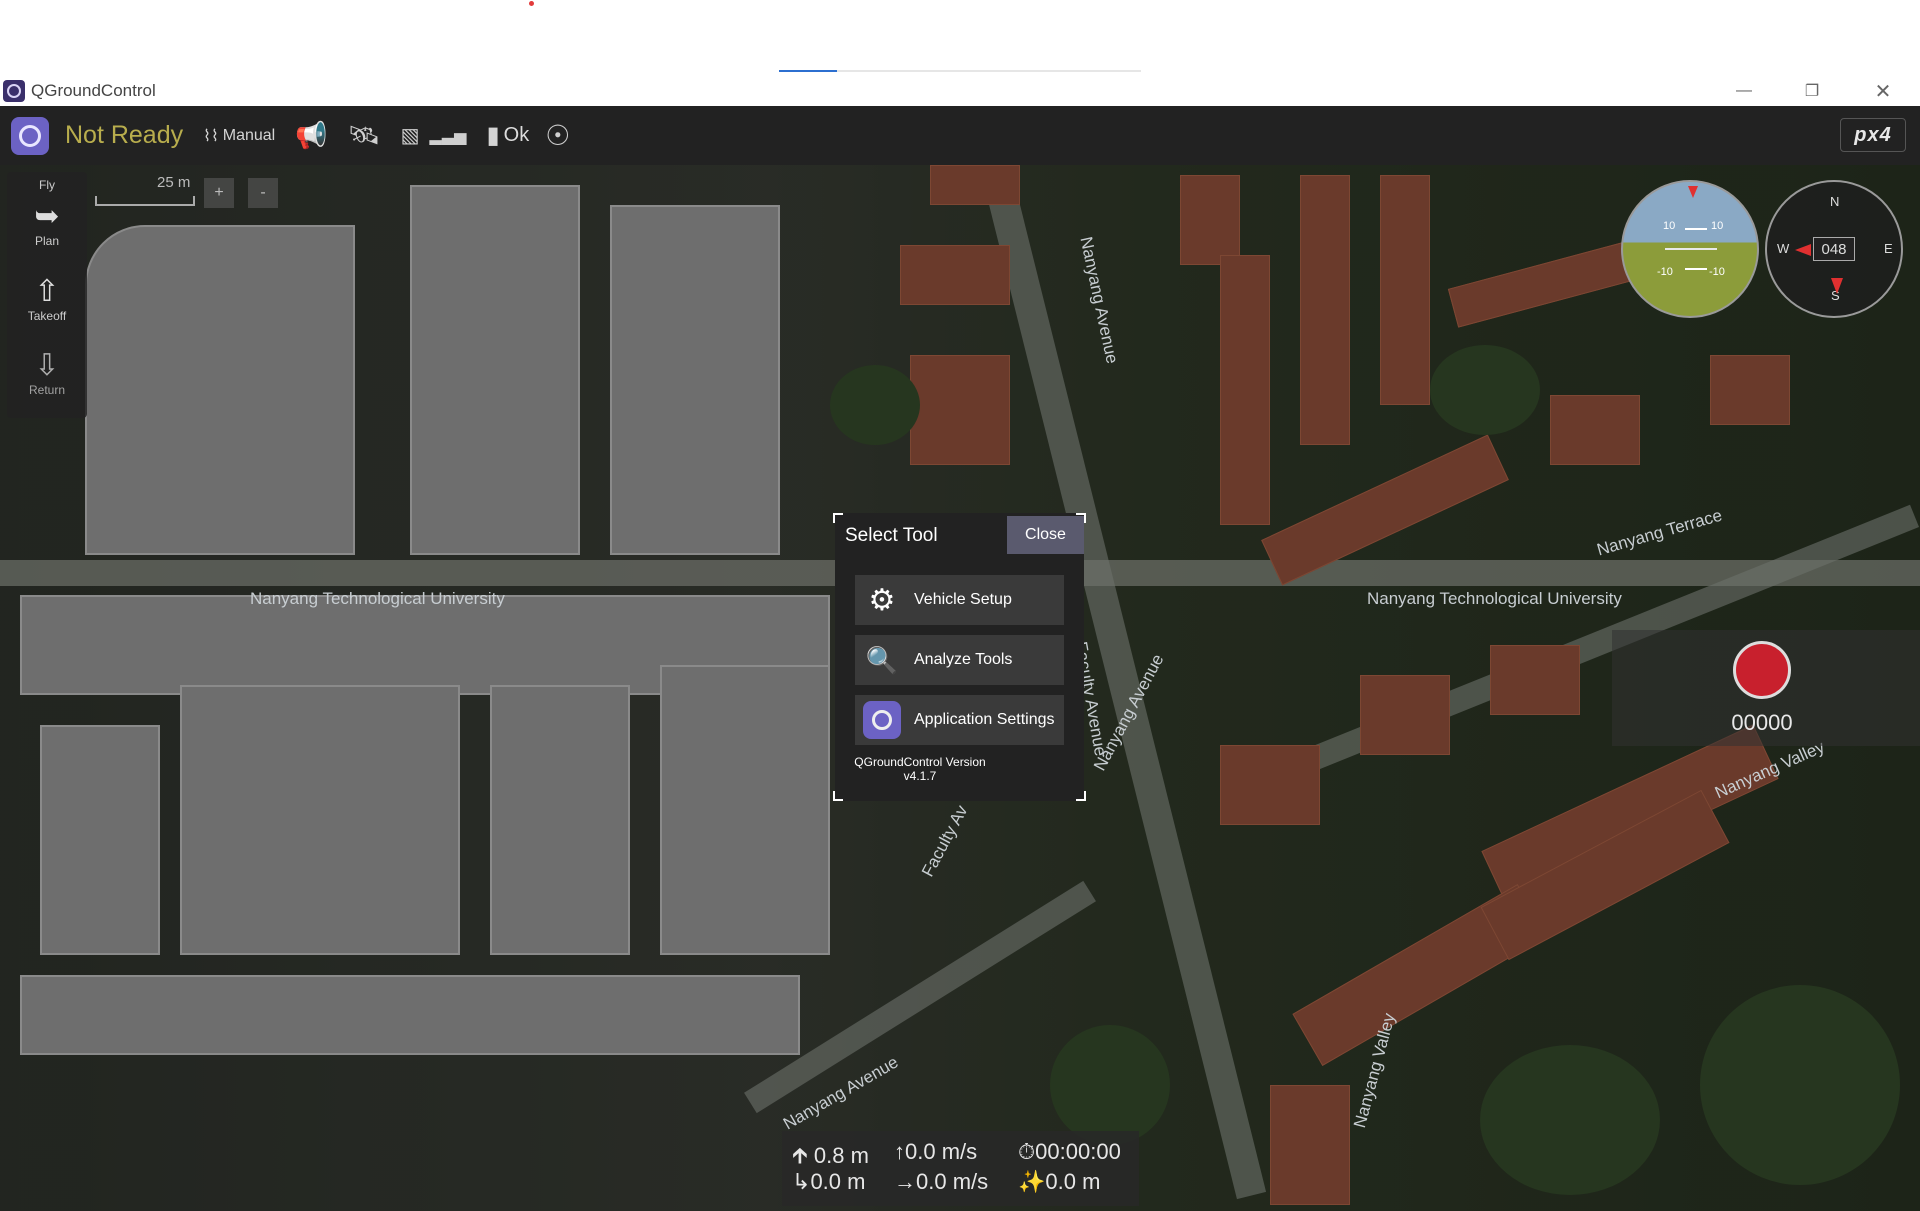 This screenshot has height=1211, width=1920. What do you see at coordinates (882, 659) in the screenshot?
I see `analyze-icon: 🔍` at bounding box center [882, 659].